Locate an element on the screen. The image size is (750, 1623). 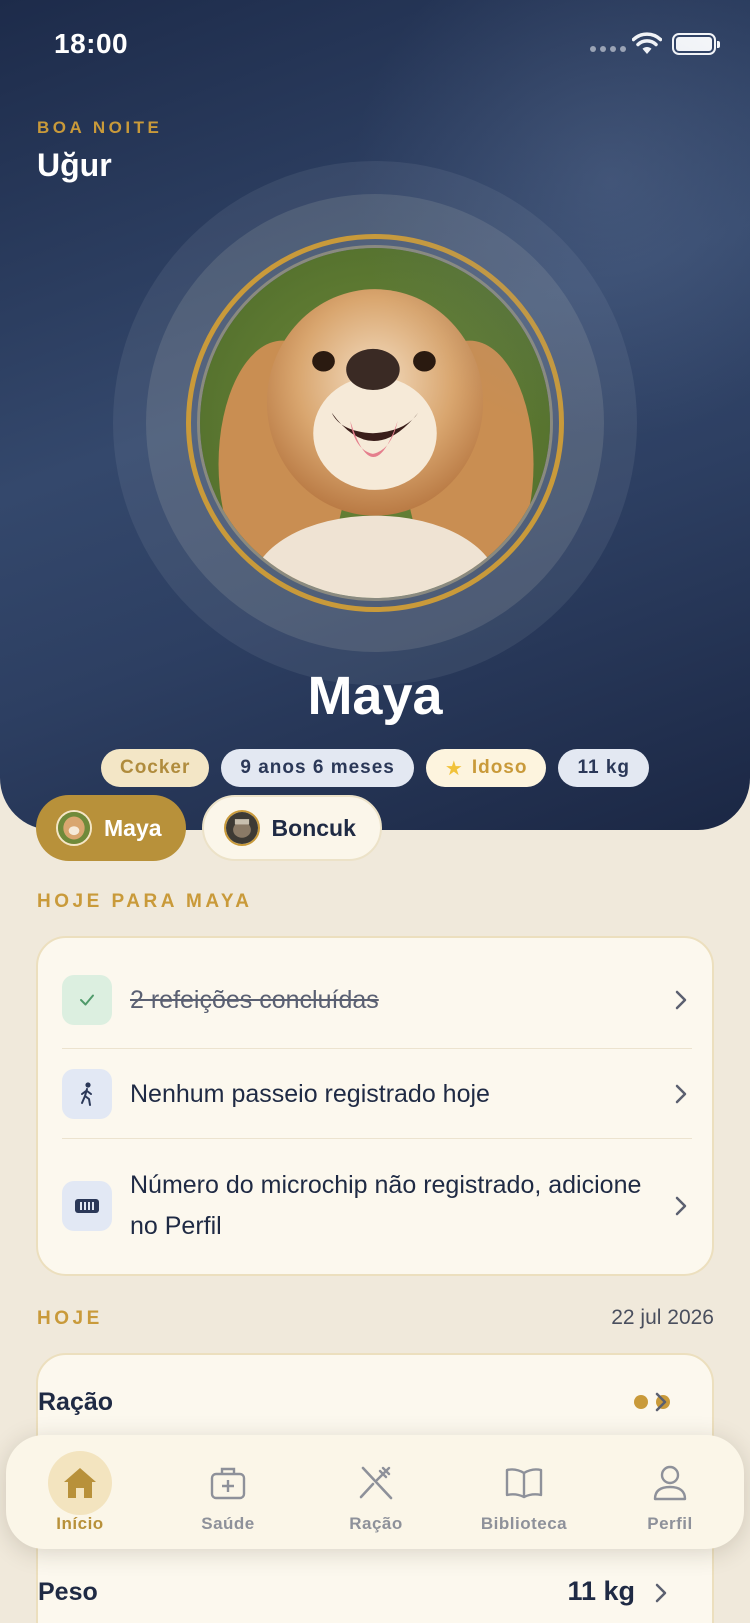
breed-chip: Cocker is located at coordinates (155, 768).